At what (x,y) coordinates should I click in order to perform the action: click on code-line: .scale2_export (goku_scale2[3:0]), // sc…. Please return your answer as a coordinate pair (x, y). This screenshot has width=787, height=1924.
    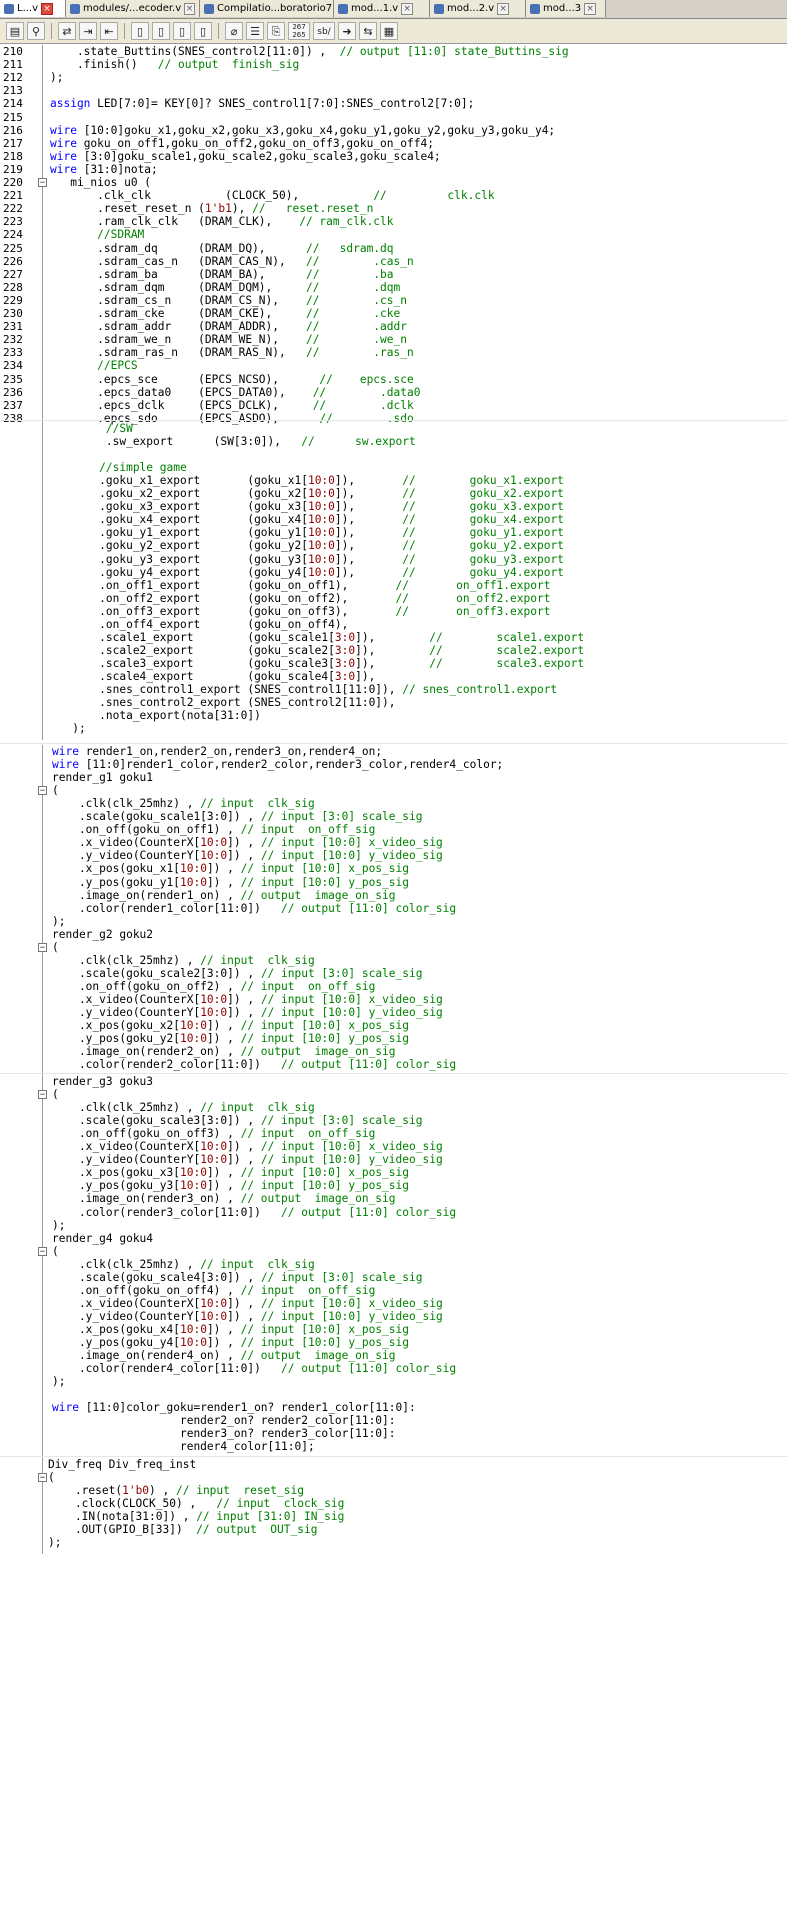
    Looking at the image, I should click on (318, 650).